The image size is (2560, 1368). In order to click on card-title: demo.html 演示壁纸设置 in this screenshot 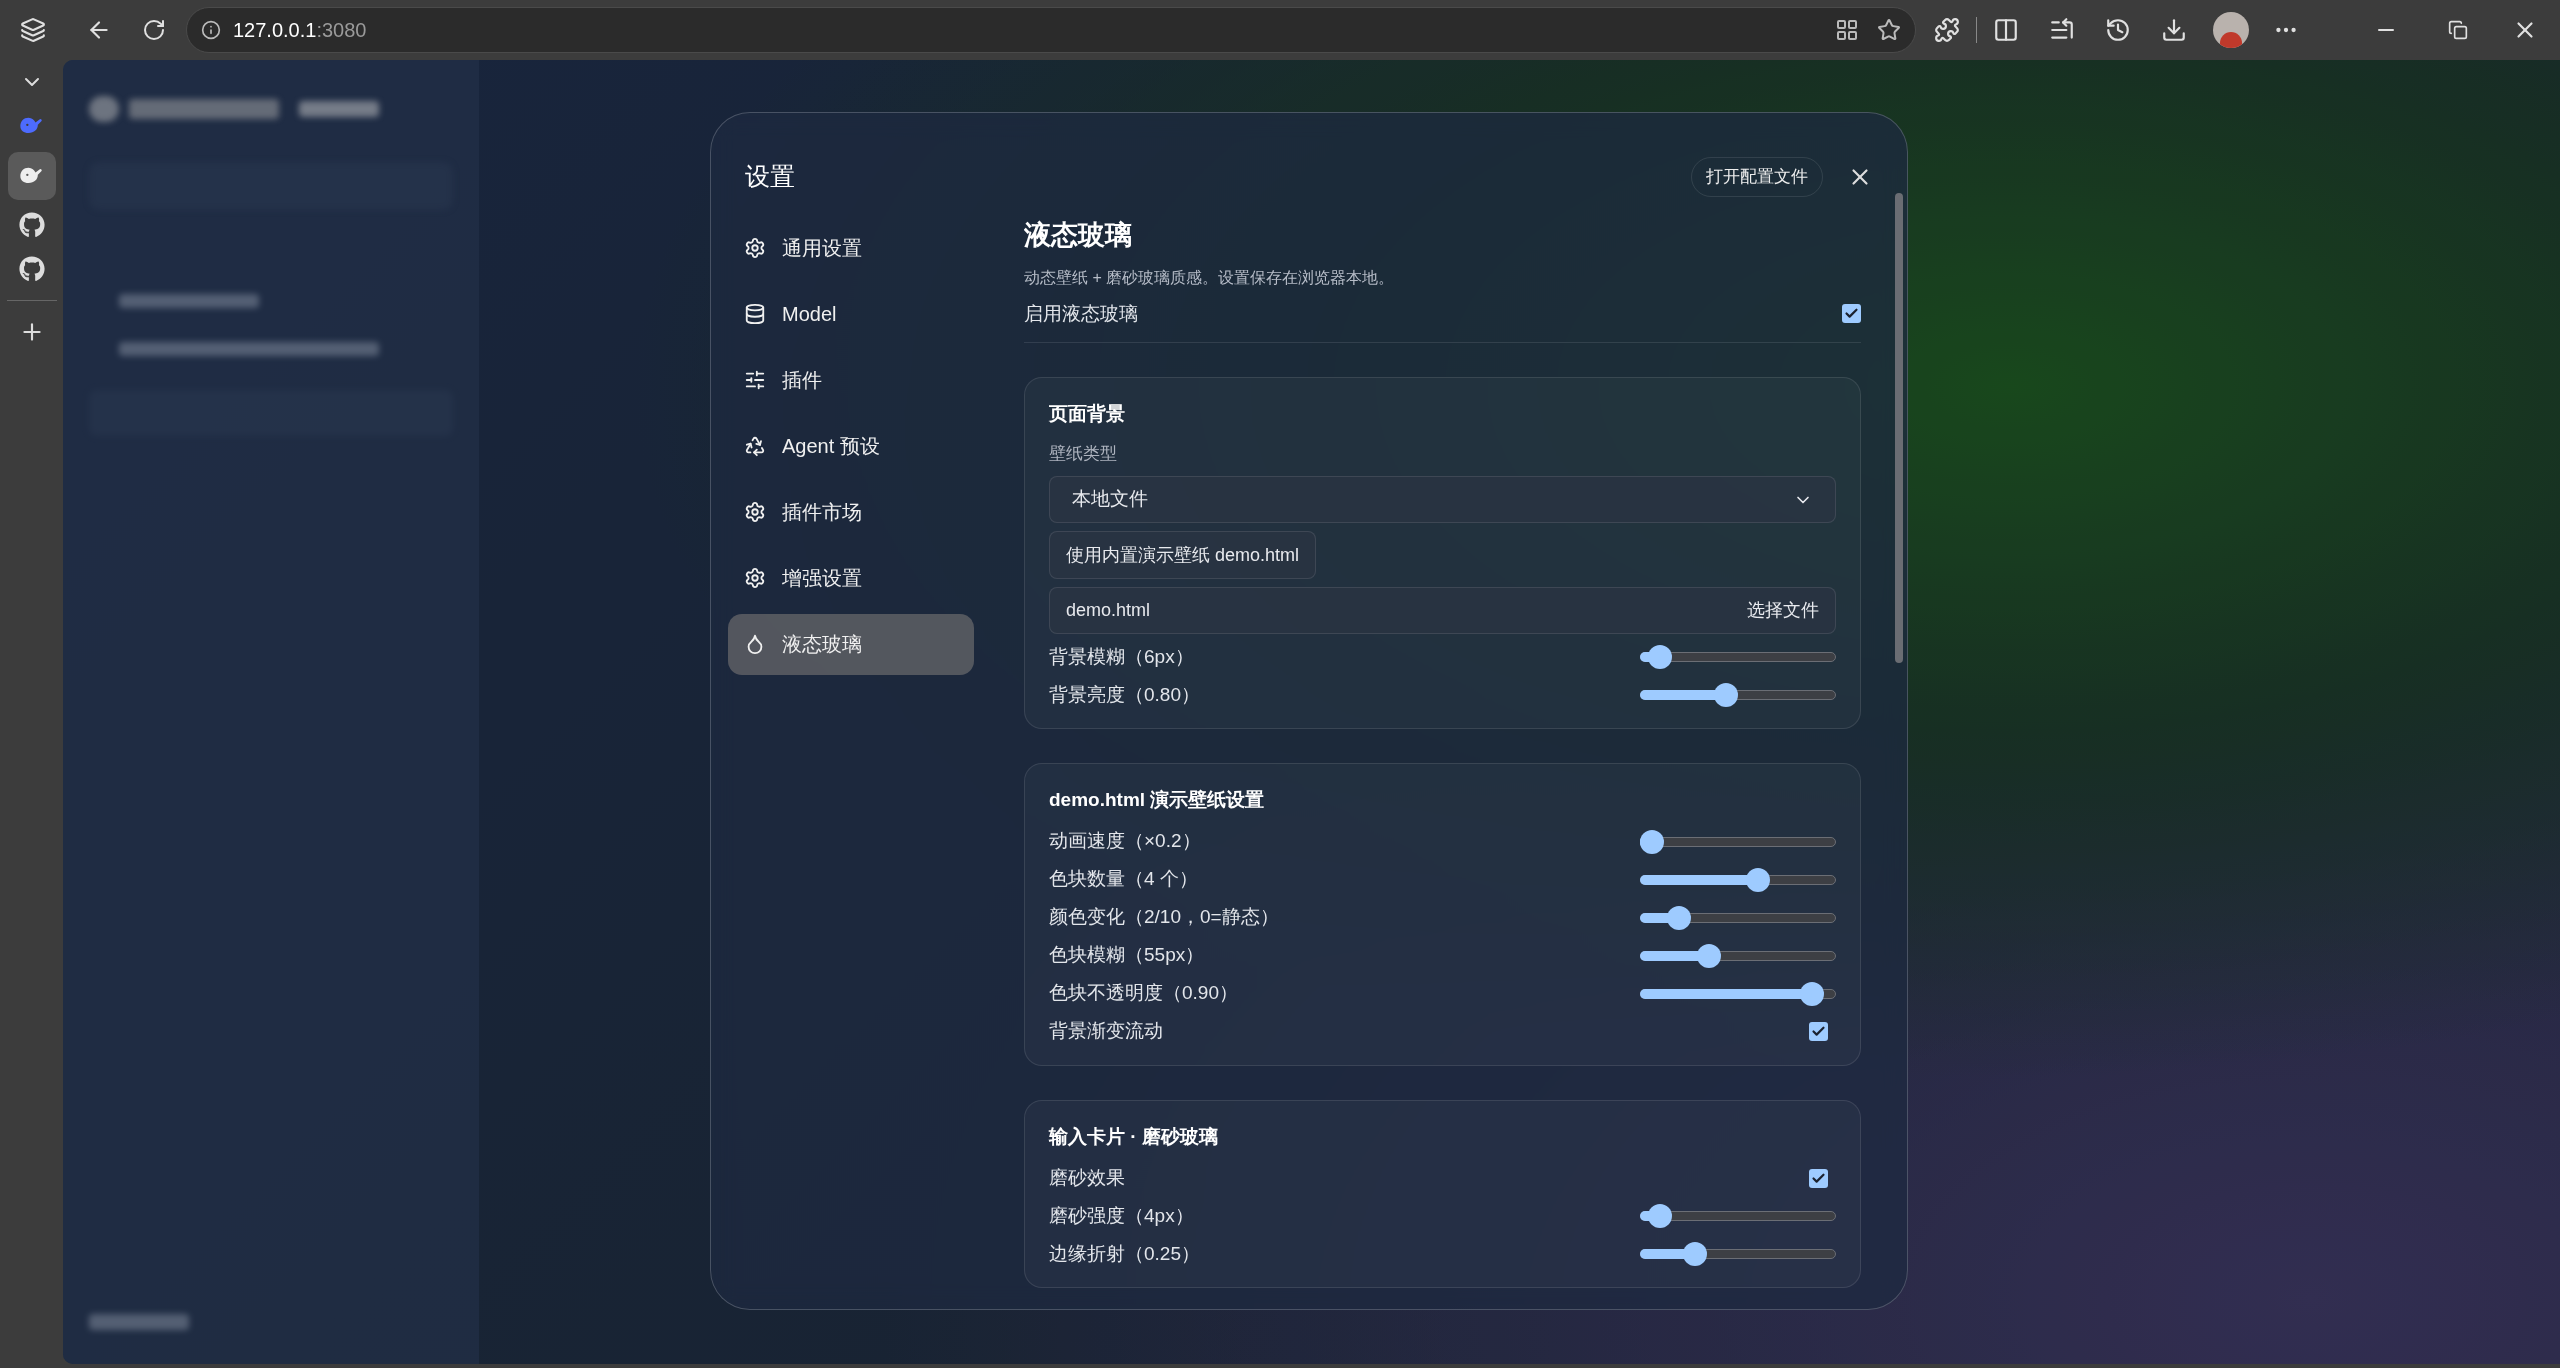, I will do `click(1157, 800)`.